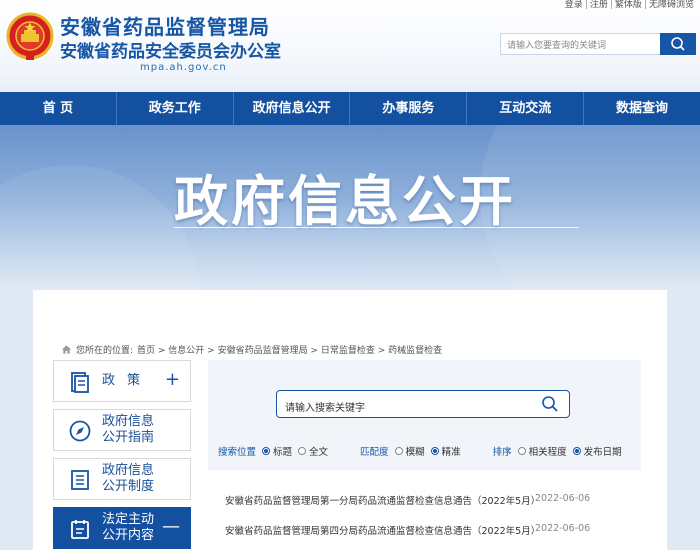 The height and width of the screenshot is (550, 700). What do you see at coordinates (415, 451) in the screenshot?
I see `radio-fuzzy-label: 模糊` at bounding box center [415, 451].